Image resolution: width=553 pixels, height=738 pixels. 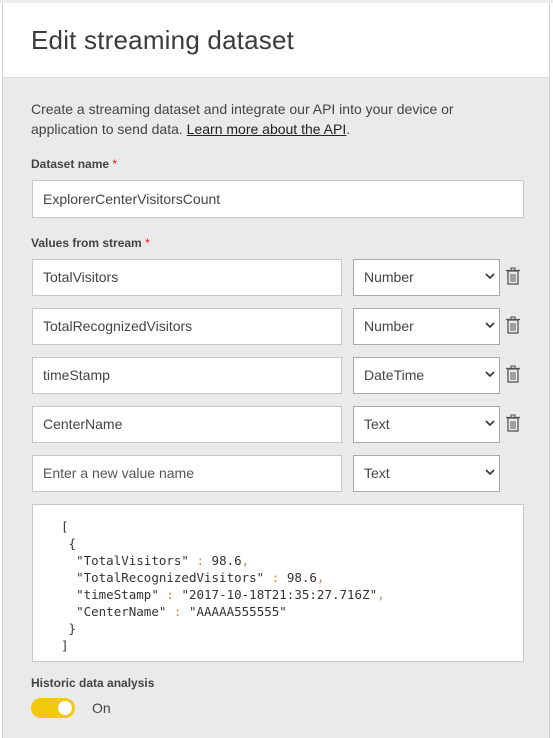 What do you see at coordinates (348, 129) in the screenshot?
I see `description-period: .` at bounding box center [348, 129].